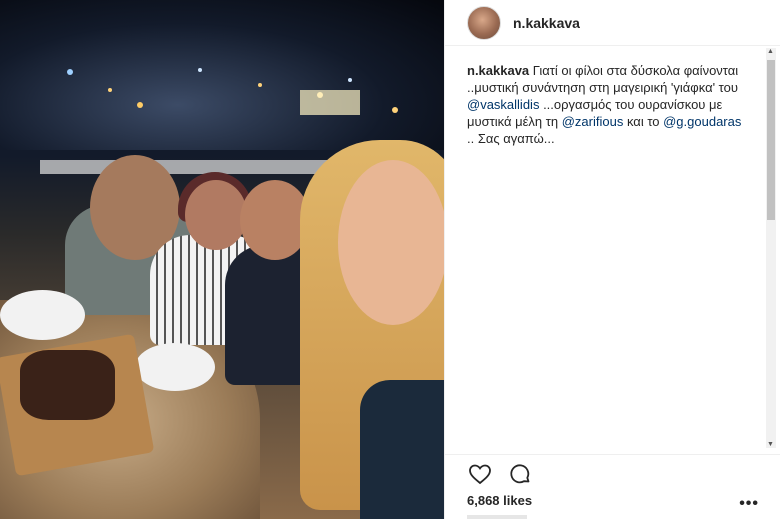  Describe the element at coordinates (391, 242) in the screenshot. I see `person-4-face` at that location.